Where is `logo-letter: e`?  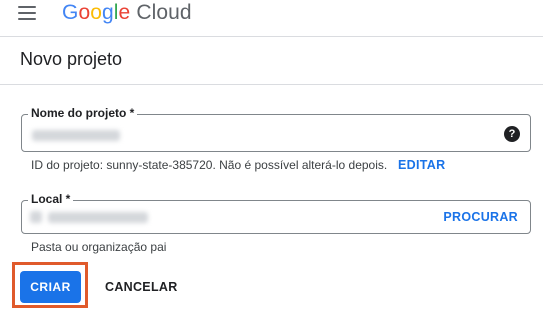
logo-letter: e is located at coordinates (124, 12).